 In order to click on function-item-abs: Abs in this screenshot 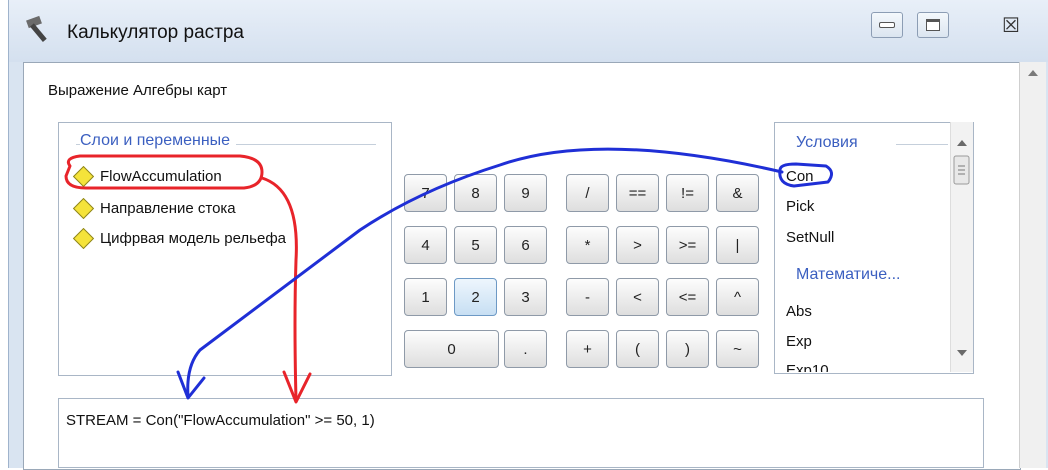, I will do `click(799, 311)`.